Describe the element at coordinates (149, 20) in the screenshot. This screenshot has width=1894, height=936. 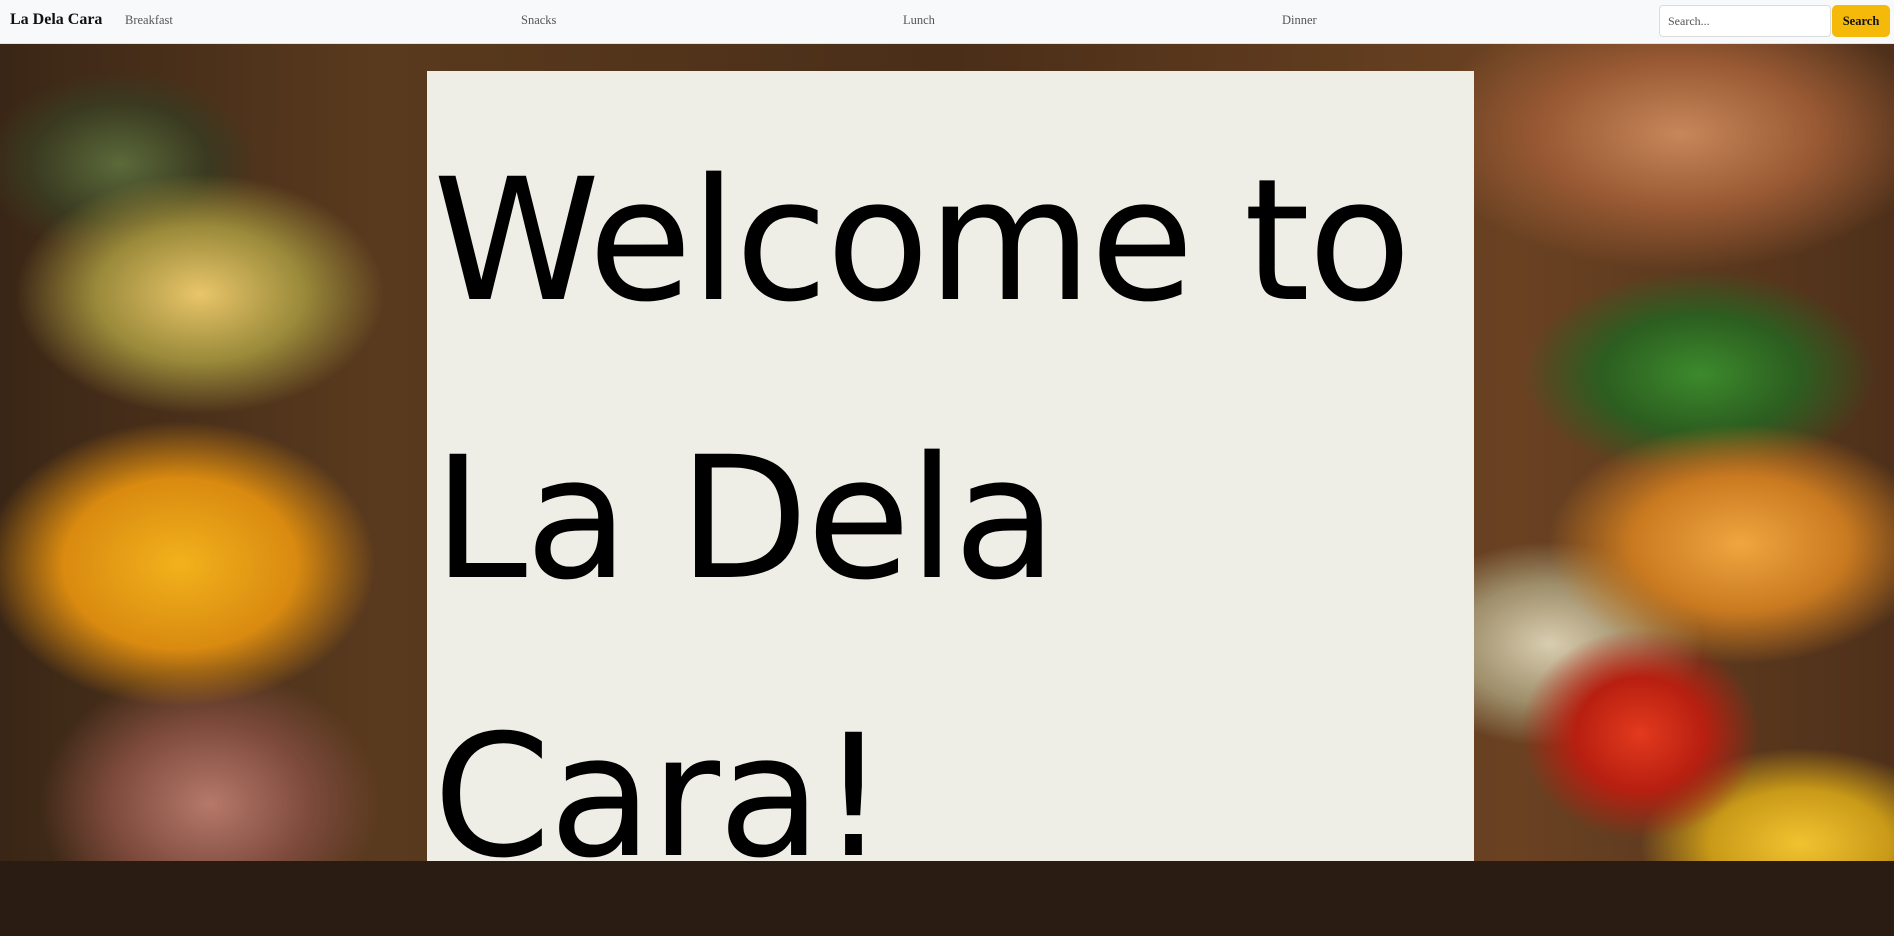
I see `nav-link-breakfast: Breakfast` at that location.